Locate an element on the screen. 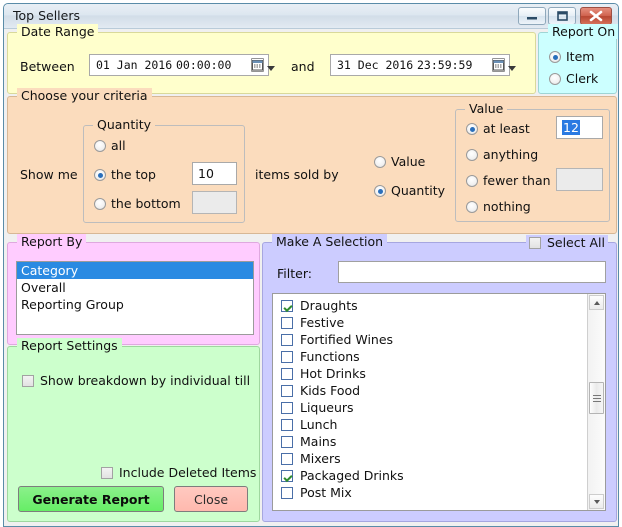 This screenshot has height=527, width=622. list-item: Fortified Wines is located at coordinates (430, 339).